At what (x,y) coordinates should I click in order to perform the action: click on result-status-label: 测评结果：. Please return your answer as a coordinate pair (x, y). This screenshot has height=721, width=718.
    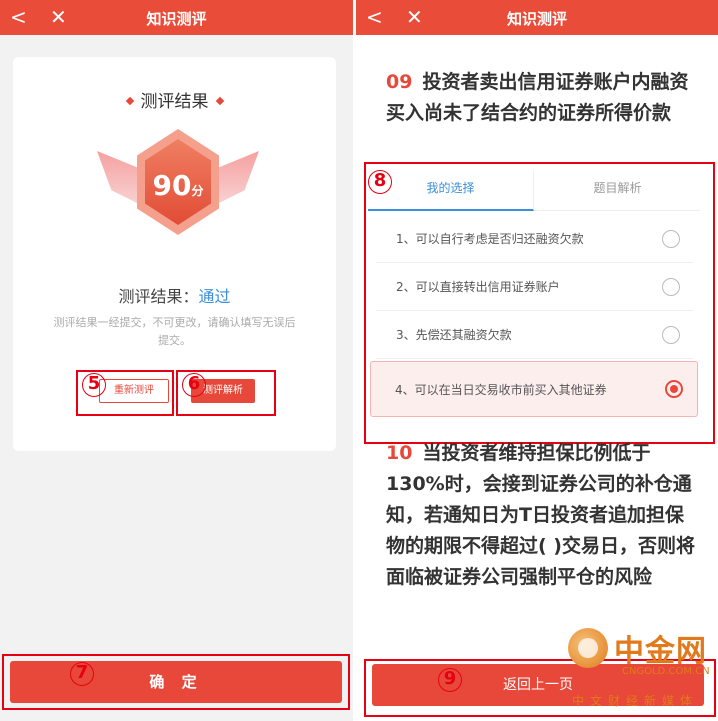
    Looking at the image, I should click on (158, 296).